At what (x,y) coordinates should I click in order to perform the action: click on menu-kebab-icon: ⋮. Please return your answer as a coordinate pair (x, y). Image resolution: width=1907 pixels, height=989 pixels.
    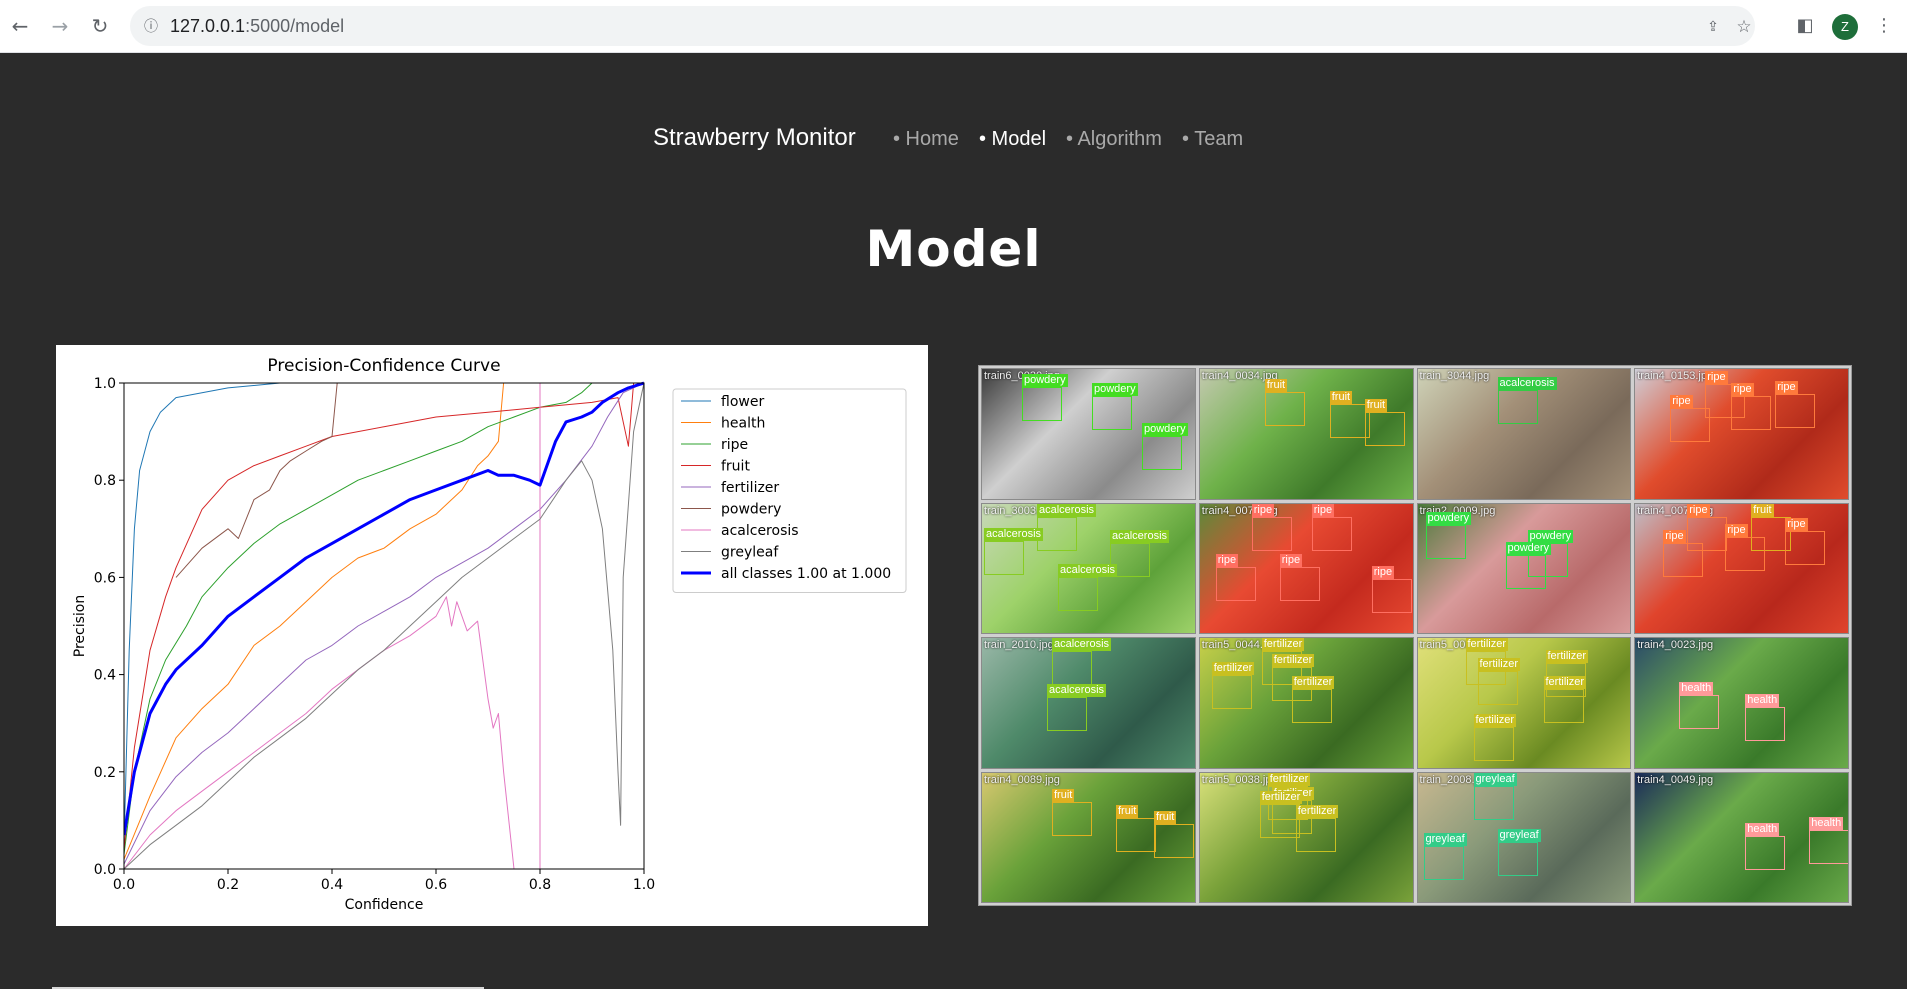
    Looking at the image, I should click on (1884, 26).